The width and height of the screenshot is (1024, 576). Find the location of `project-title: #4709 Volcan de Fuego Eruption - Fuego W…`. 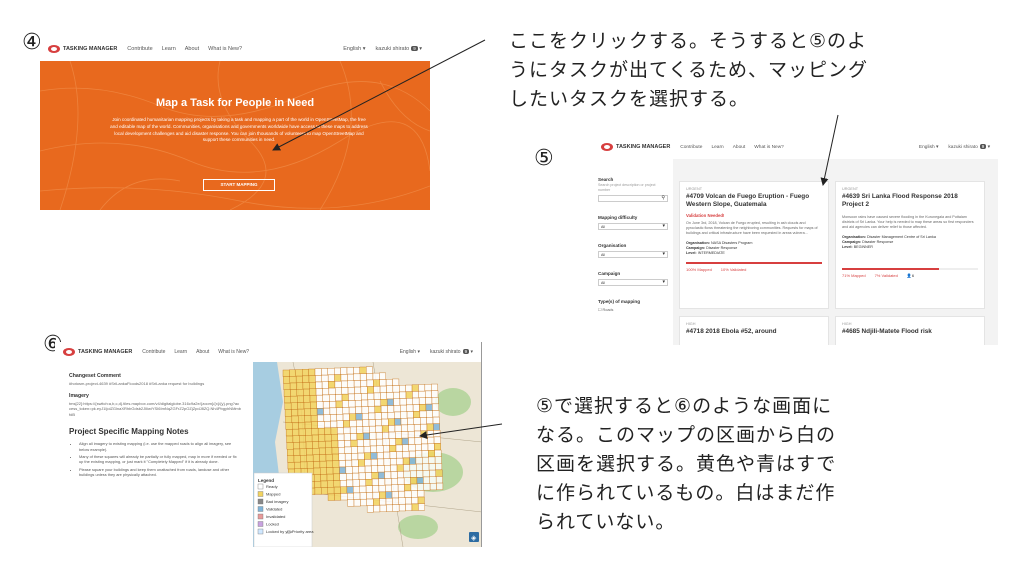

project-title: #4709 Volcan de Fuego Eruption - Fuego W… is located at coordinates (754, 201).